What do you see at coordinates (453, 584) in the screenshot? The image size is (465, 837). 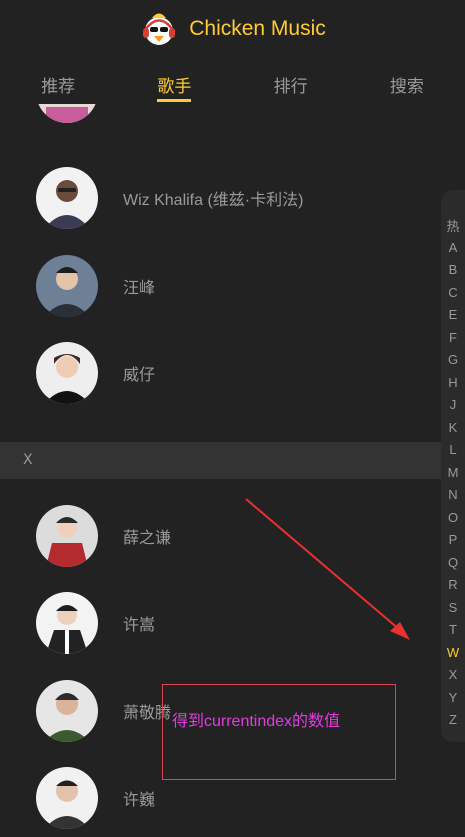 I see `shortcut-item-r: R` at bounding box center [453, 584].